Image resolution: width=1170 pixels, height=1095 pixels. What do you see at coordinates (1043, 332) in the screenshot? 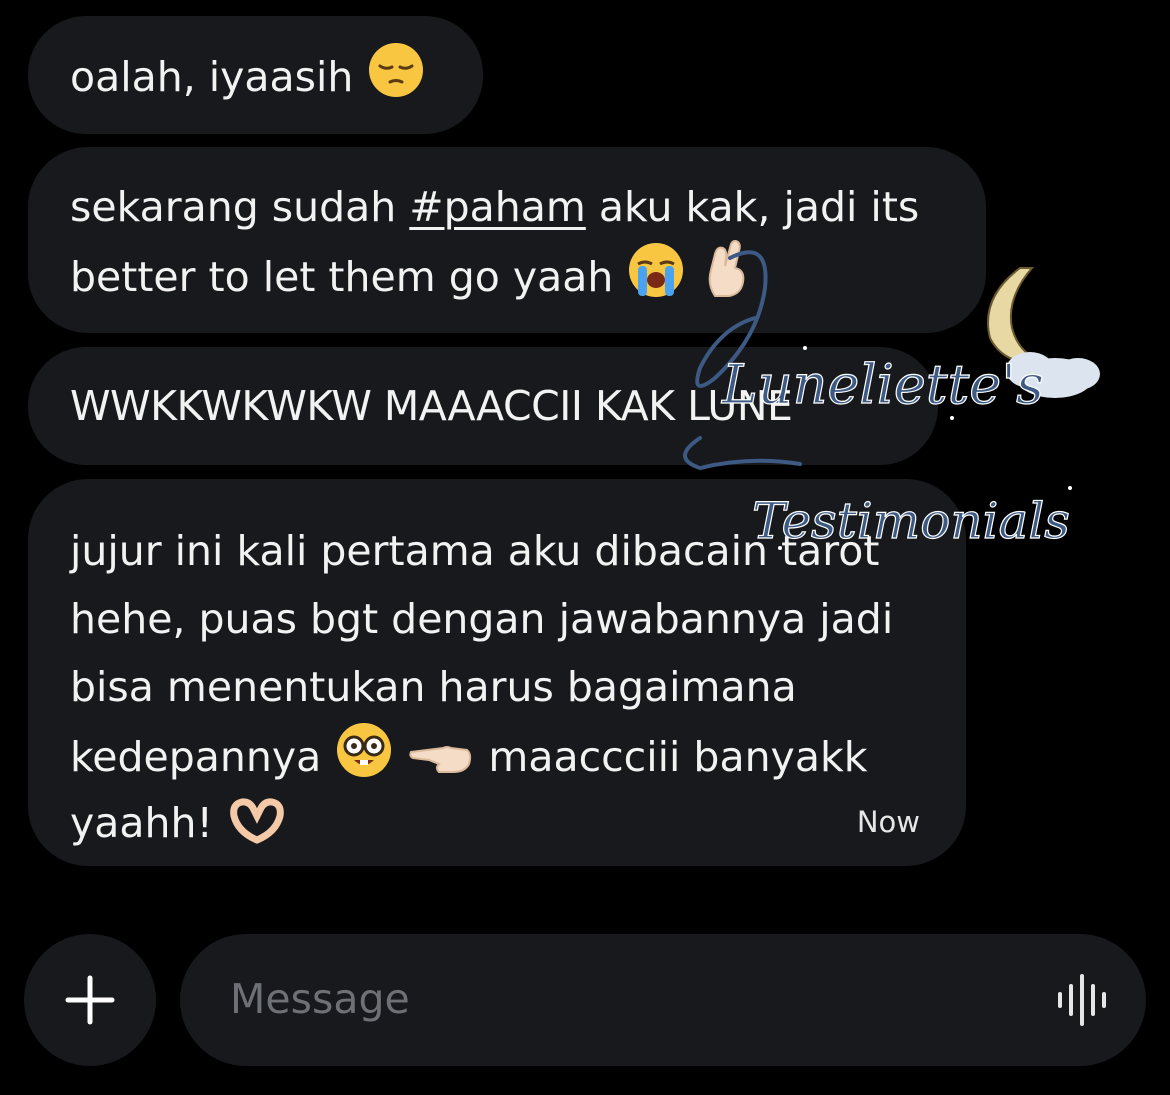
I see `crescent-moon-cloud-icon` at bounding box center [1043, 332].